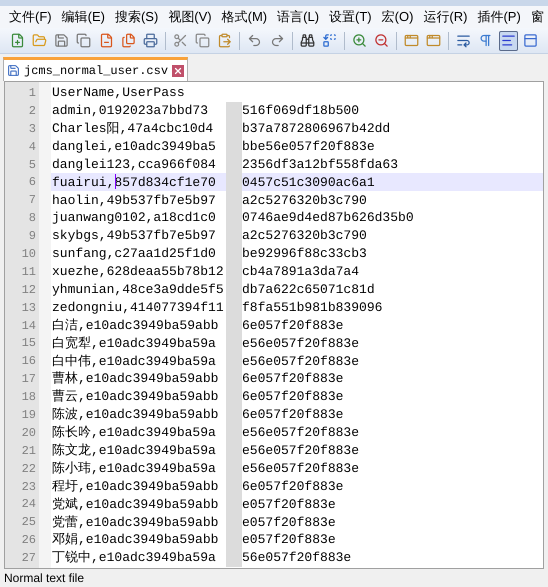 The height and width of the screenshot is (587, 548). I want to click on line-number: 18, so click(29, 397).